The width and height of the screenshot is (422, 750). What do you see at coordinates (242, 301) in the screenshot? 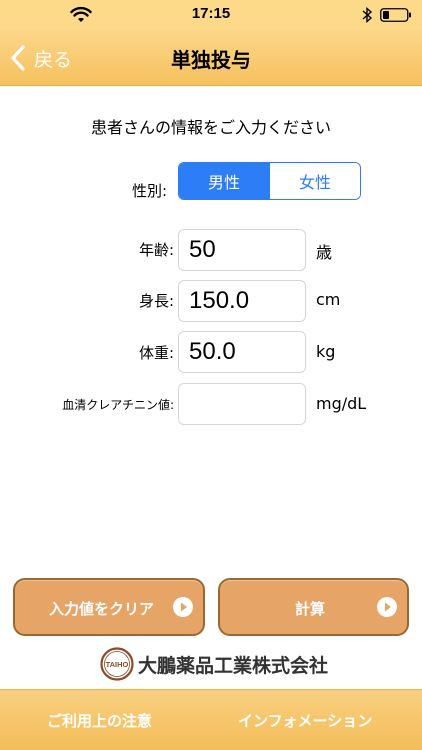
I see `height-input` at bounding box center [242, 301].